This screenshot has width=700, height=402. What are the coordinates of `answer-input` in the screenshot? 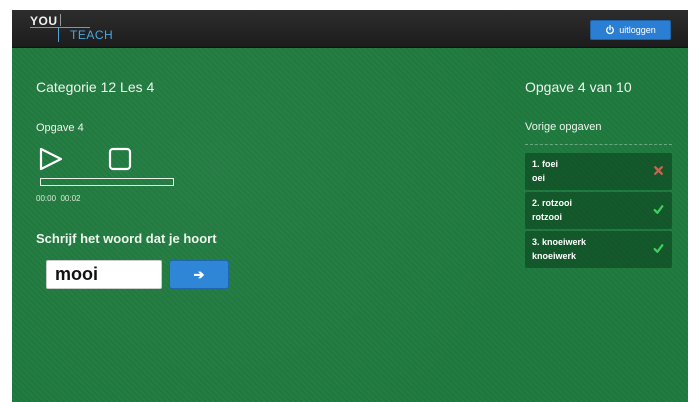 It's located at (104, 274).